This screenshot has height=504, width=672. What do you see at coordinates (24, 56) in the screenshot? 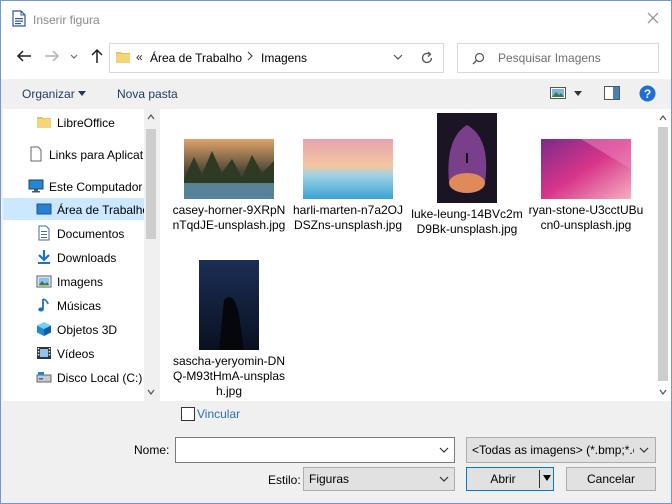
I see `back-arrow-icon` at bounding box center [24, 56].